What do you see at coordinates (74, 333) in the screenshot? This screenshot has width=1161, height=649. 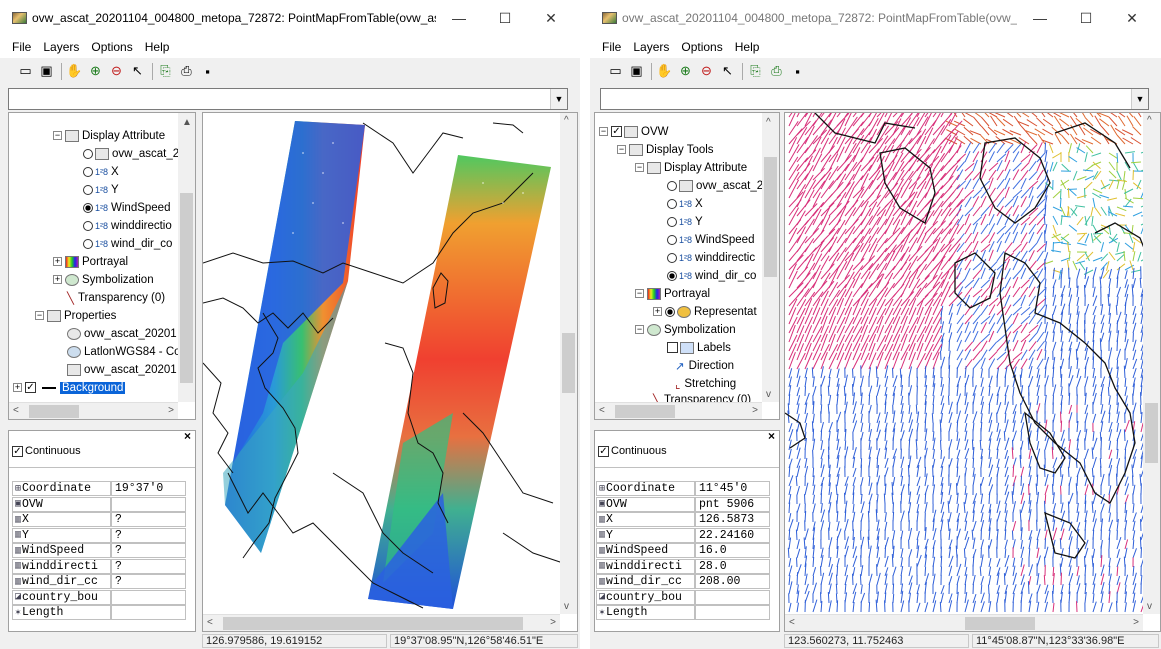 I see `globe-icon` at bounding box center [74, 333].